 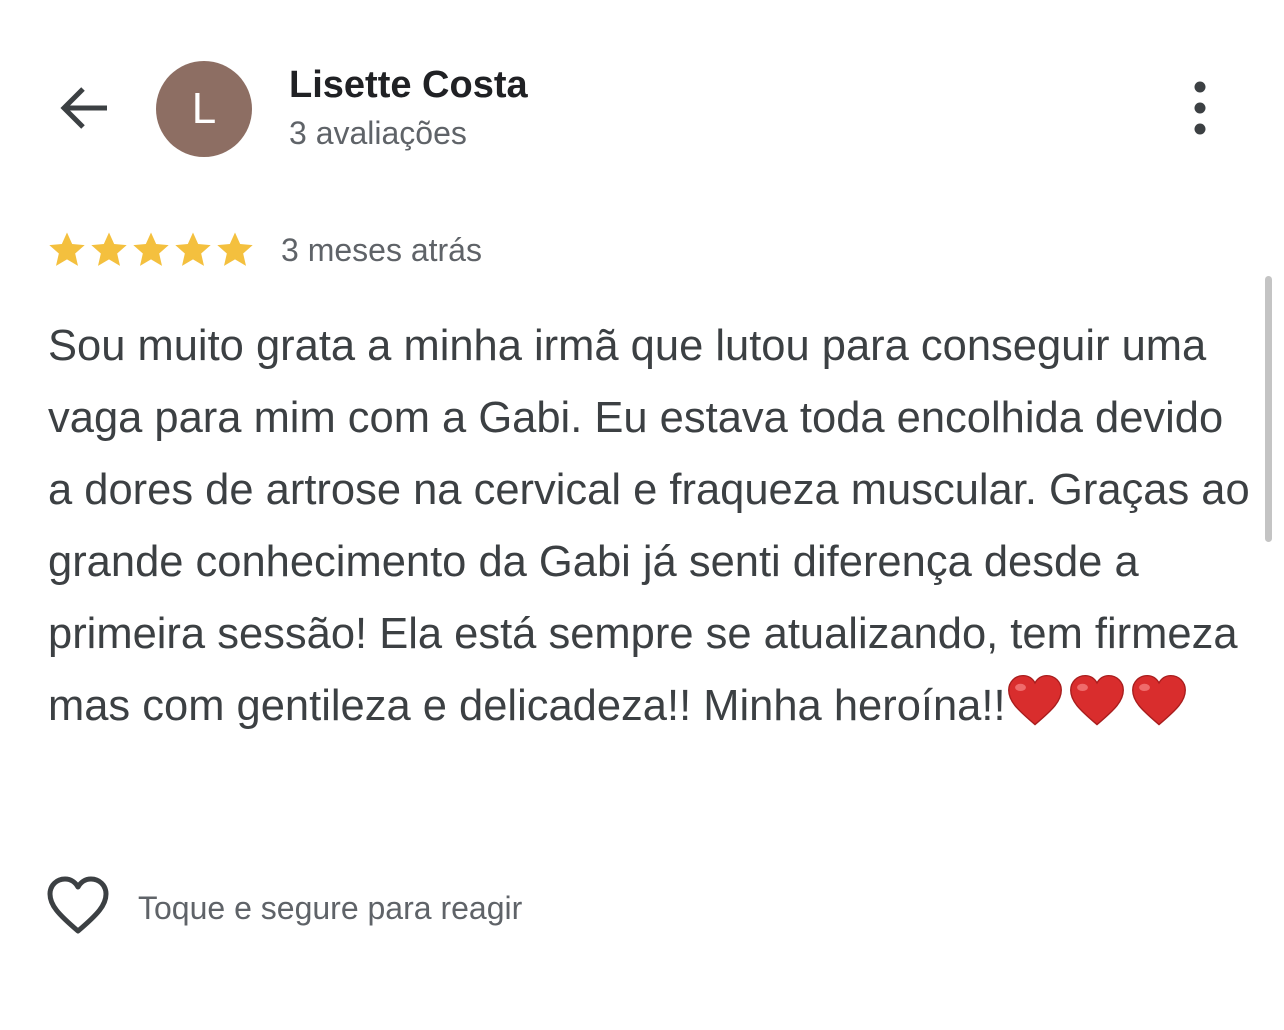 I want to click on react-button: Toque e segure para reagir, so click(x=284, y=908).